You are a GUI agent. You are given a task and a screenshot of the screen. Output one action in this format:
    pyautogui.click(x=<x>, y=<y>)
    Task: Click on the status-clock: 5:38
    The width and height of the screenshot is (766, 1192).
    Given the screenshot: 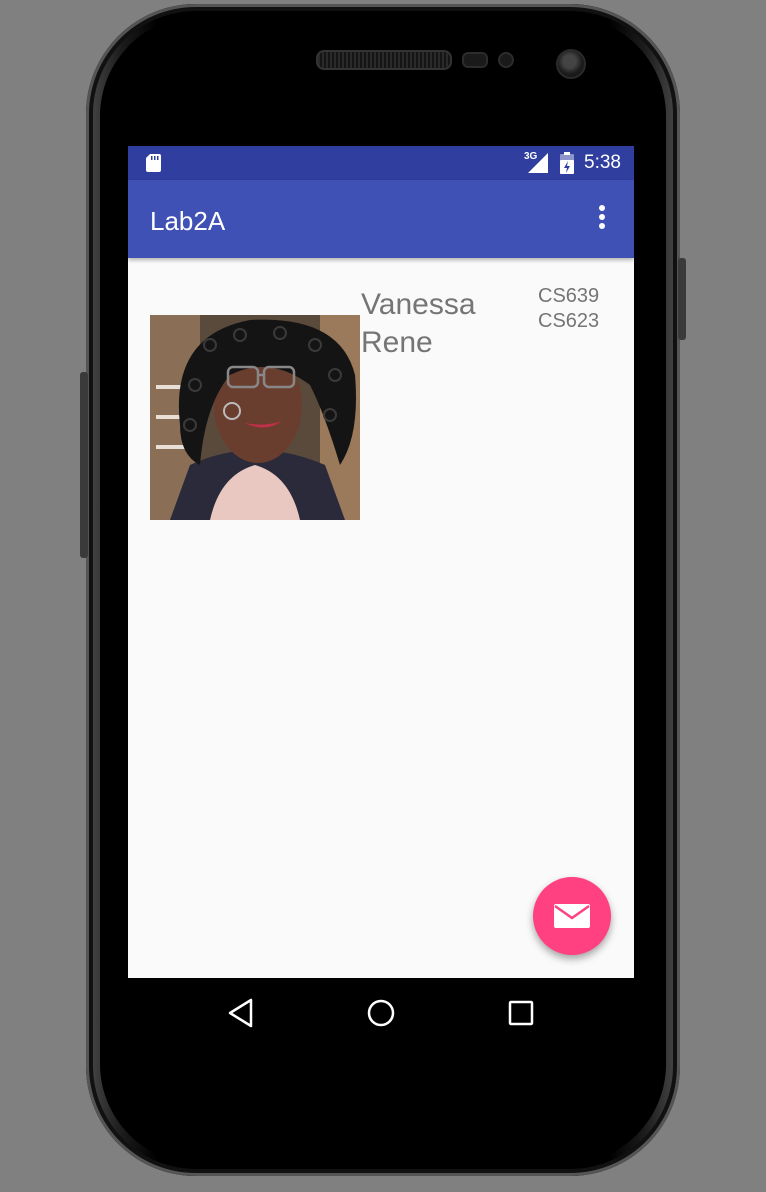 What is the action you would take?
    pyautogui.click(x=602, y=162)
    